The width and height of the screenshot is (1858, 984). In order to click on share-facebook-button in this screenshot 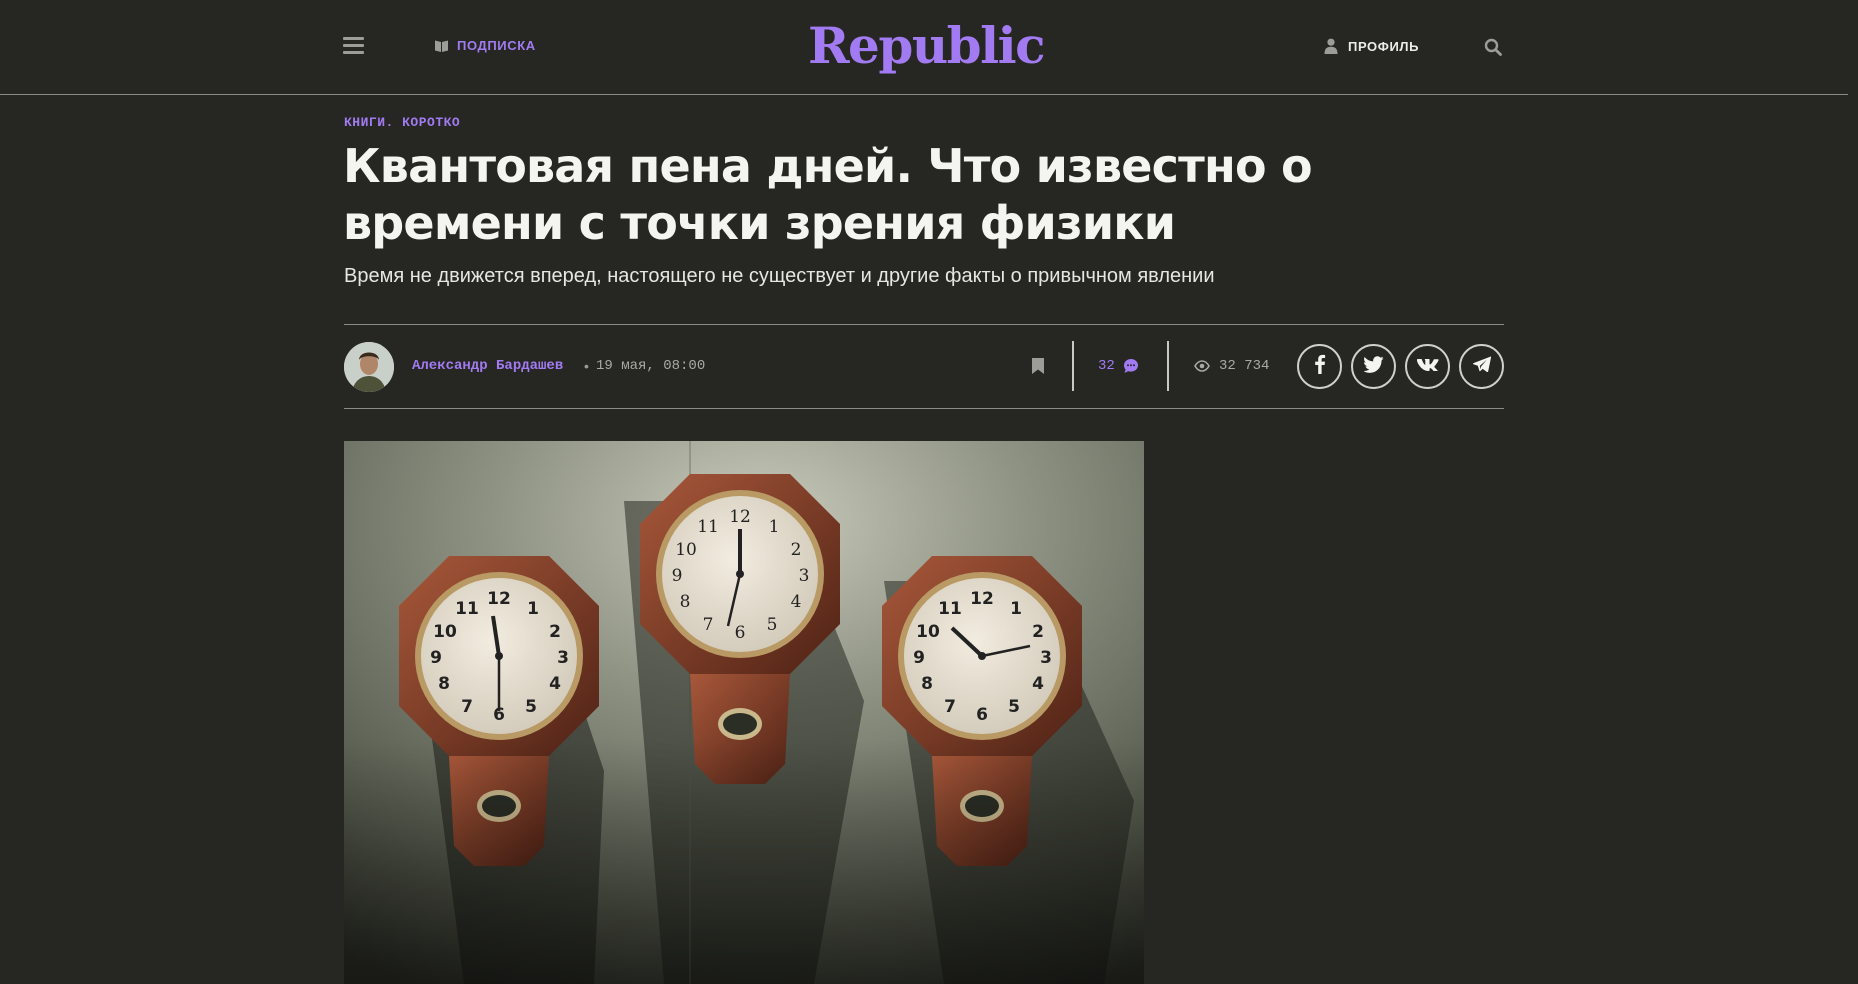, I will do `click(1319, 366)`.